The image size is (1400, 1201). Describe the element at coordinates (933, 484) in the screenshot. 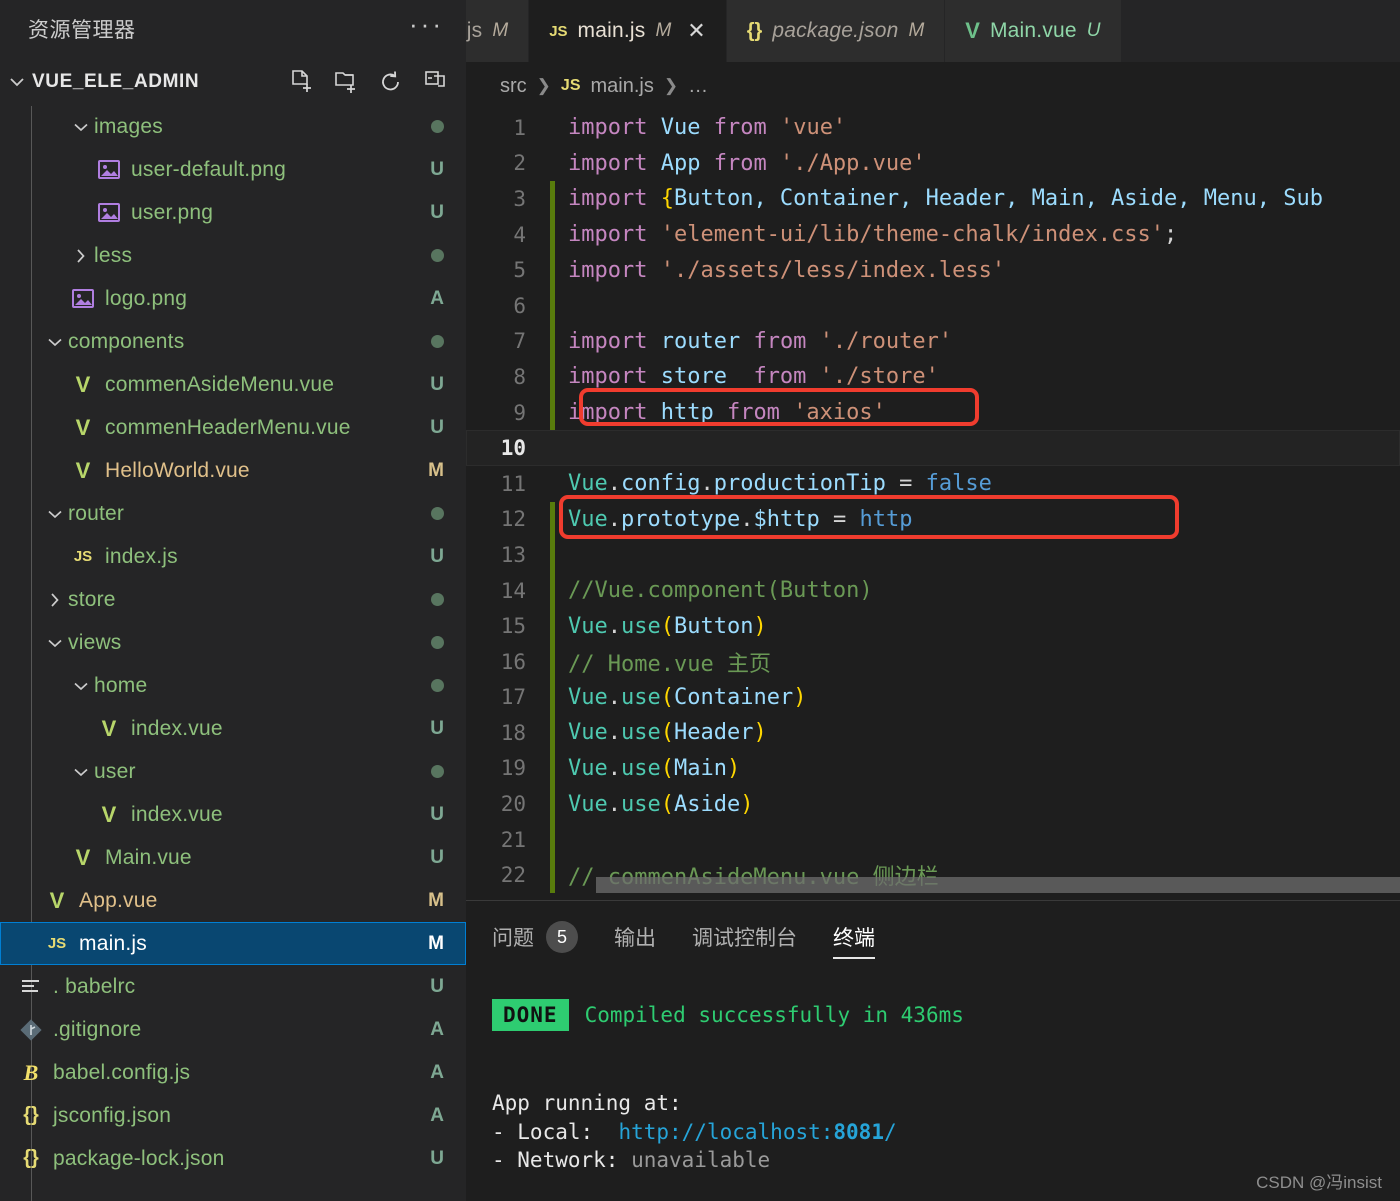

I see `code-line: 11 Vue.config.productionTip = false` at that location.